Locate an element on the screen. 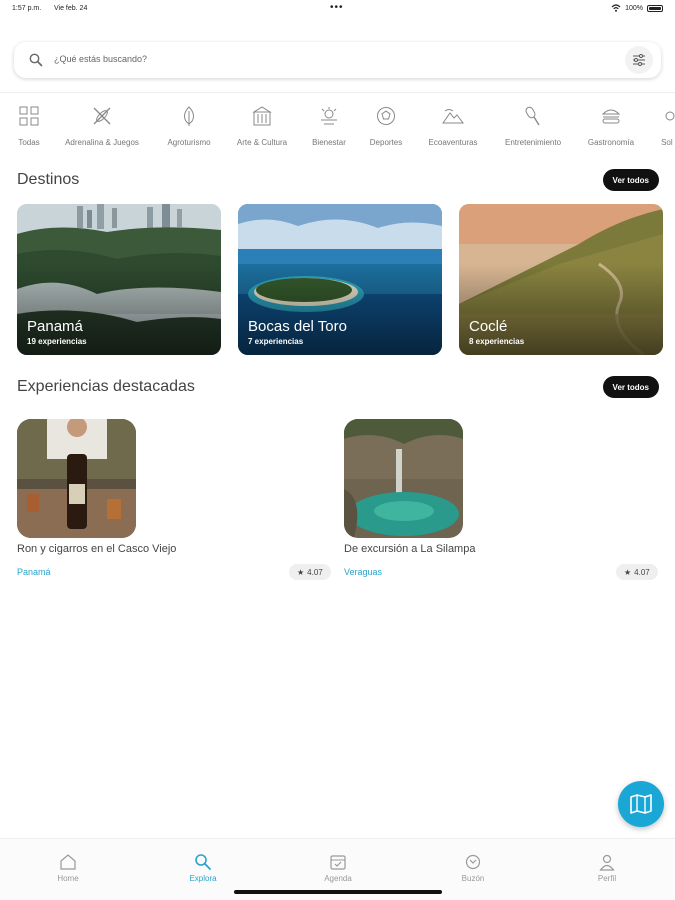 This screenshot has width=675, height=900. map-icon is located at coordinates (641, 804).